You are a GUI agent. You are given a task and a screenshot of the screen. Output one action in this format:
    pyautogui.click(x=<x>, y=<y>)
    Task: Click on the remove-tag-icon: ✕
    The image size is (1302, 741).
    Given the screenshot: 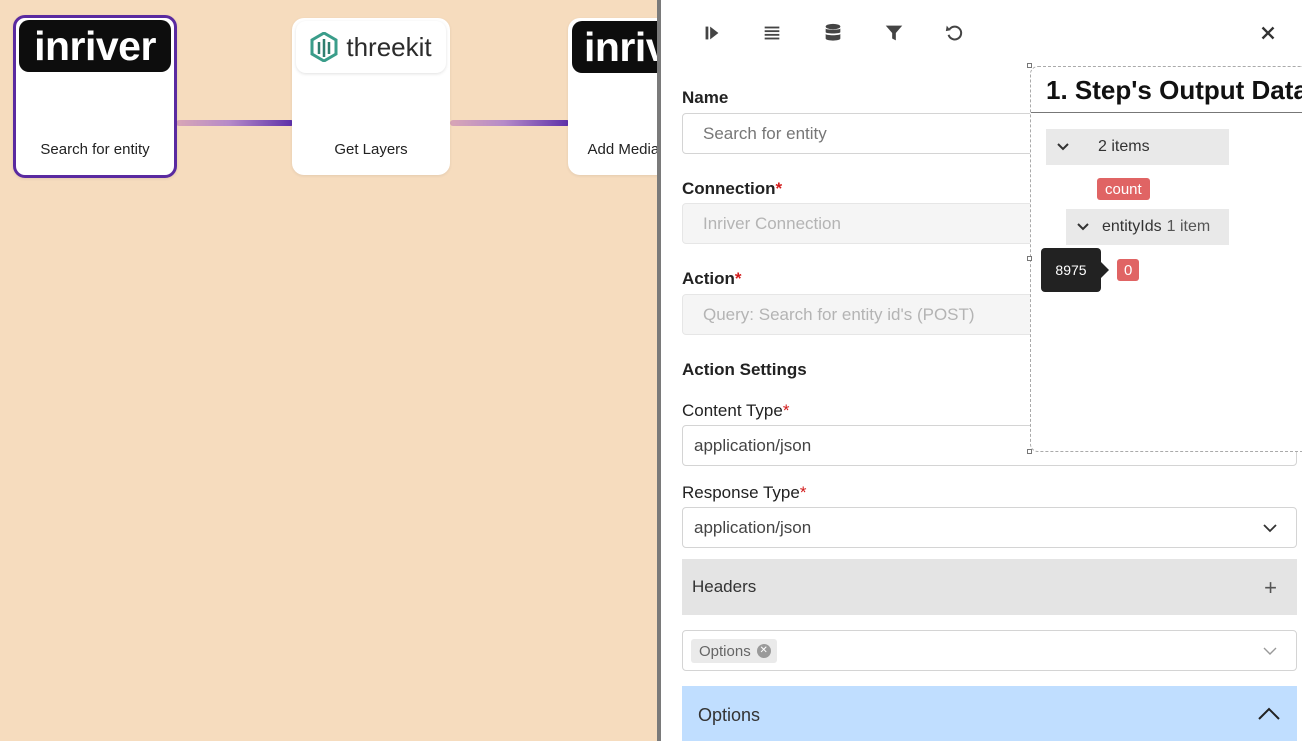 What is the action you would take?
    pyautogui.click(x=763, y=651)
    